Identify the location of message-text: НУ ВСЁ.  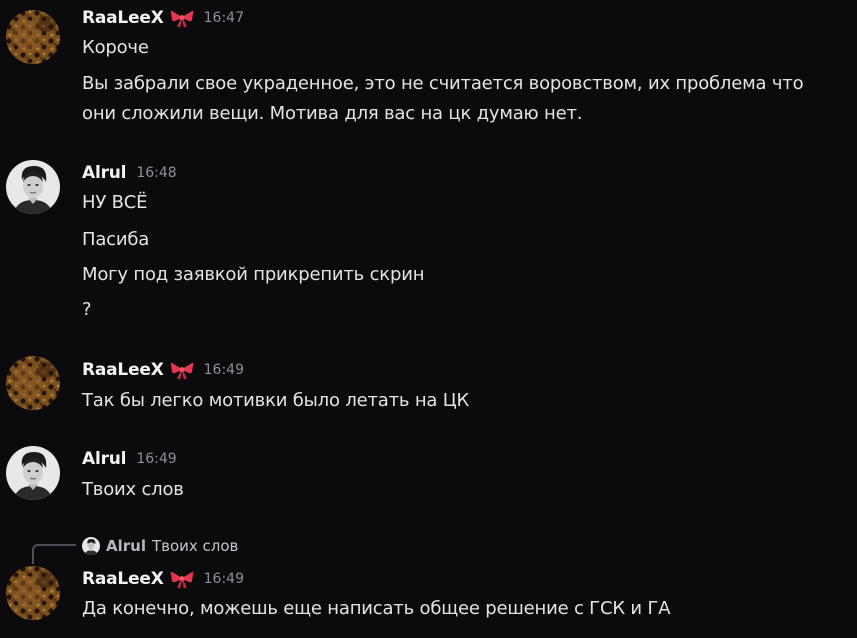
(115, 202).